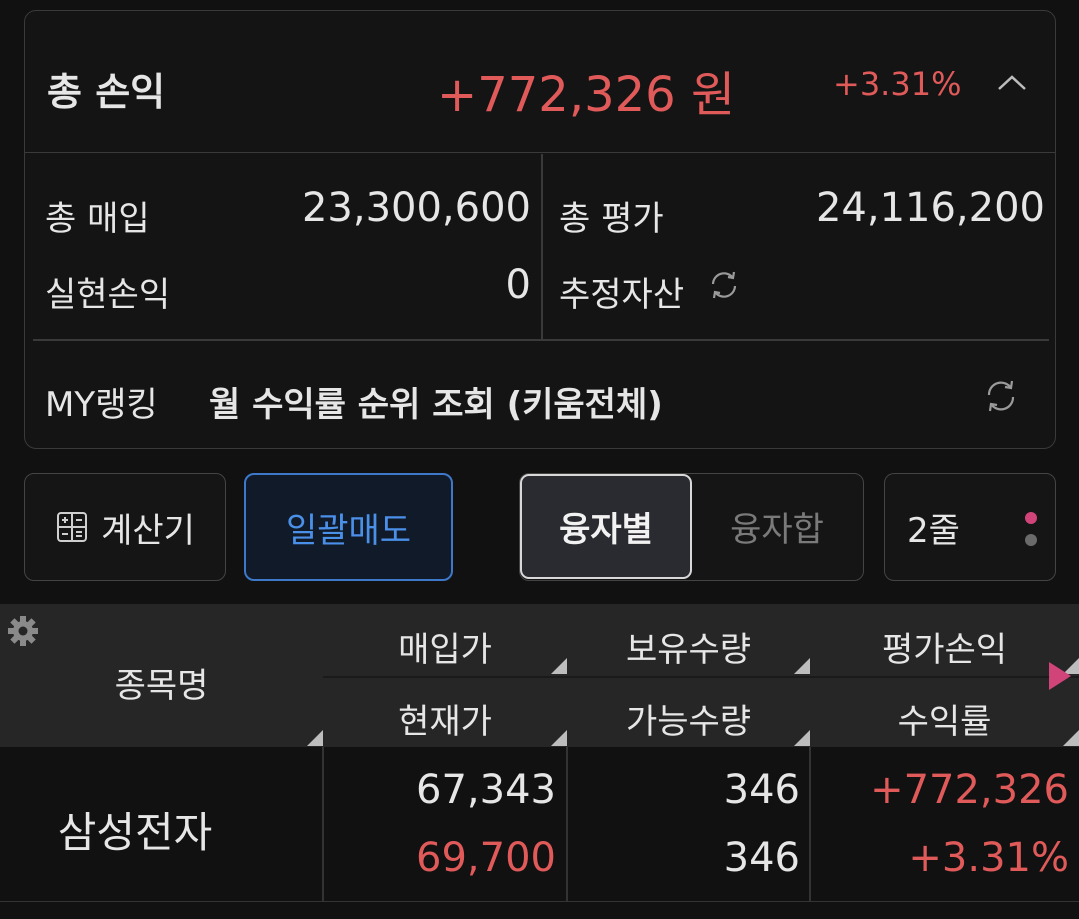  Describe the element at coordinates (944, 646) in the screenshot. I see `header-eval-pl: 평가손익` at that location.